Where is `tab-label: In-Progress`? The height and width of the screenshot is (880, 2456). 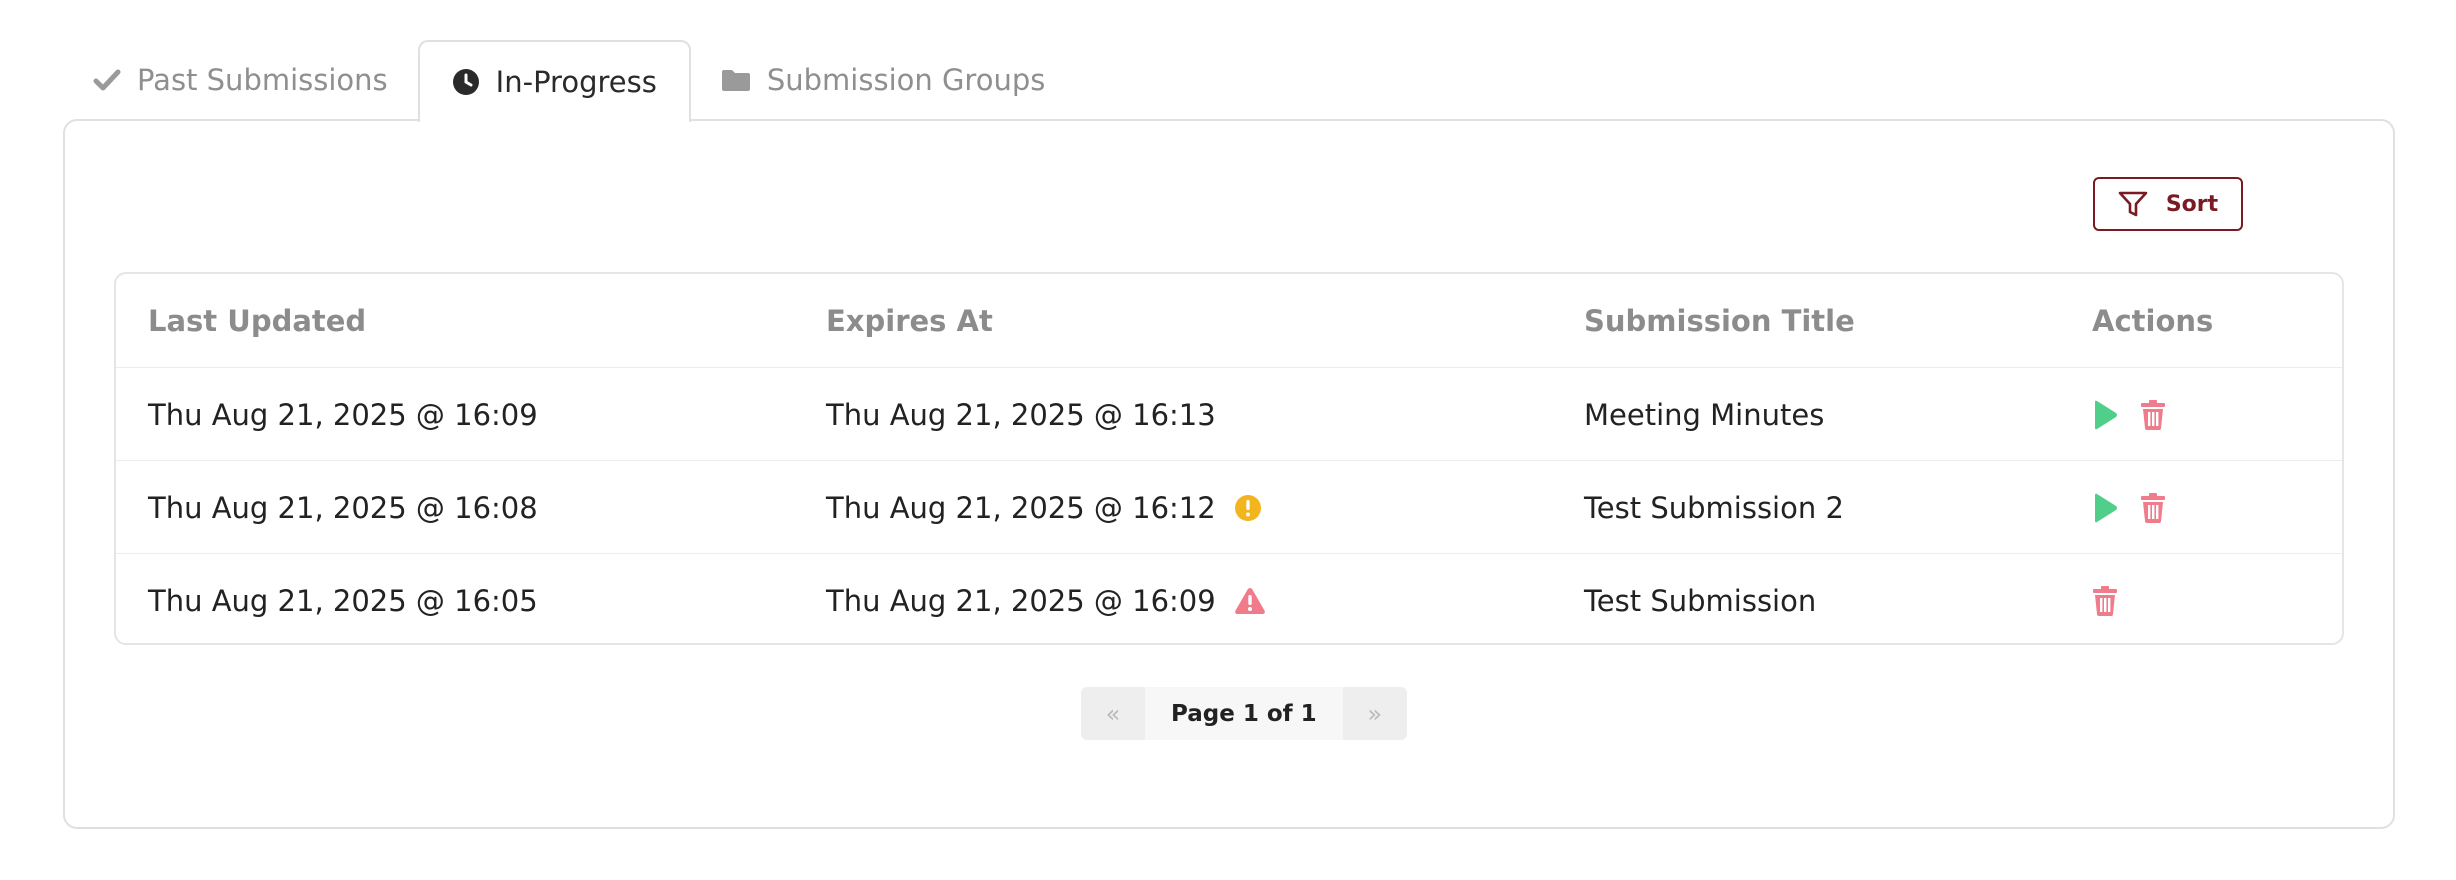 tab-label: In-Progress is located at coordinates (576, 82).